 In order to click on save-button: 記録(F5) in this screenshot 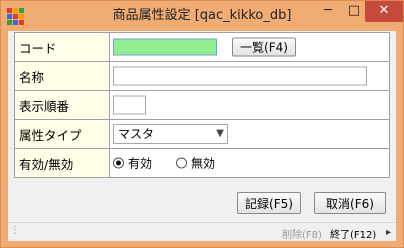, I will do `click(269, 203)`.